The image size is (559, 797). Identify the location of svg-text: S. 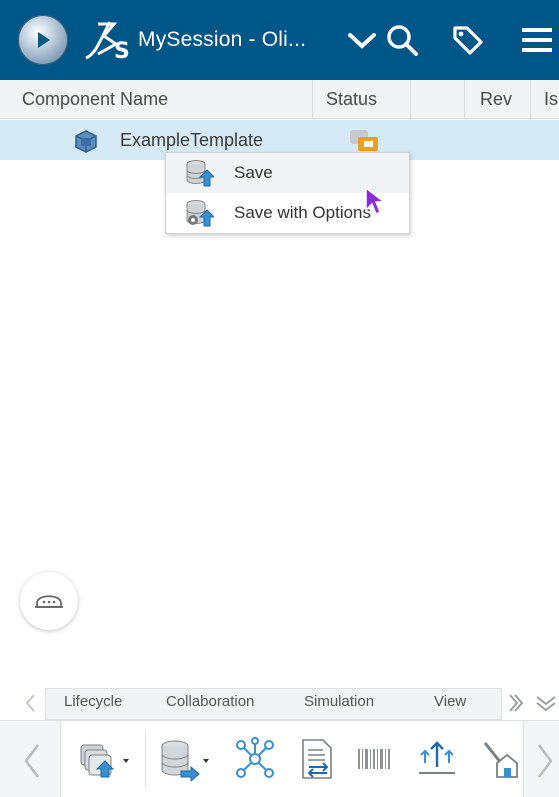
(122, 51).